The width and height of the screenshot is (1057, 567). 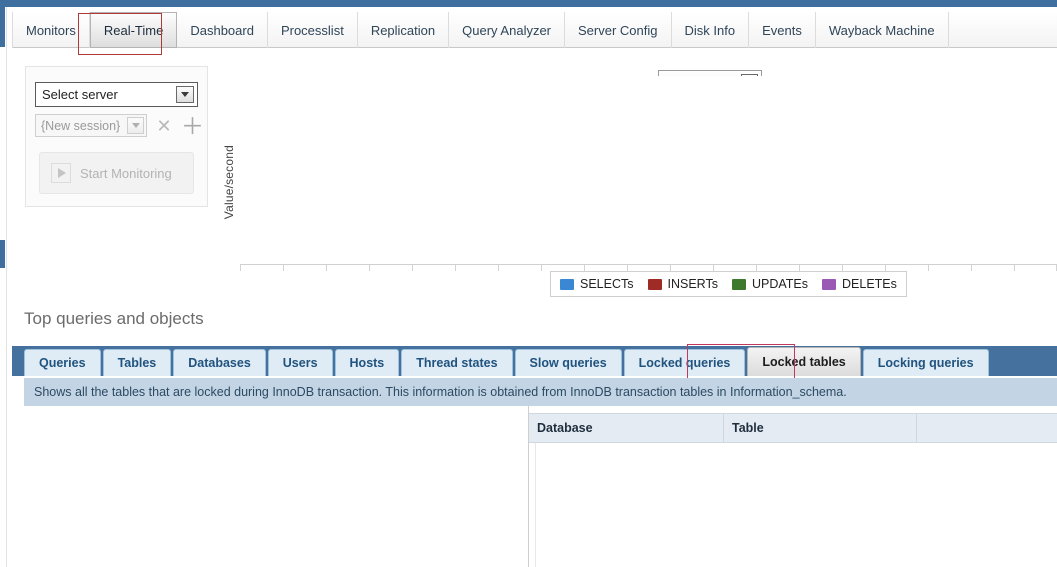 I want to click on start-monitoring-button: Start Monitoring, so click(x=116, y=173).